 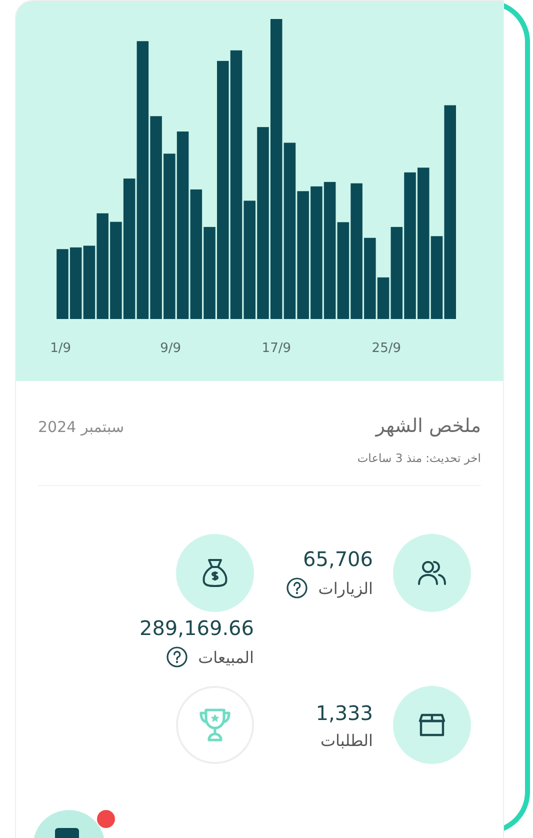 I want to click on stat-value: 65,706, so click(x=337, y=559).